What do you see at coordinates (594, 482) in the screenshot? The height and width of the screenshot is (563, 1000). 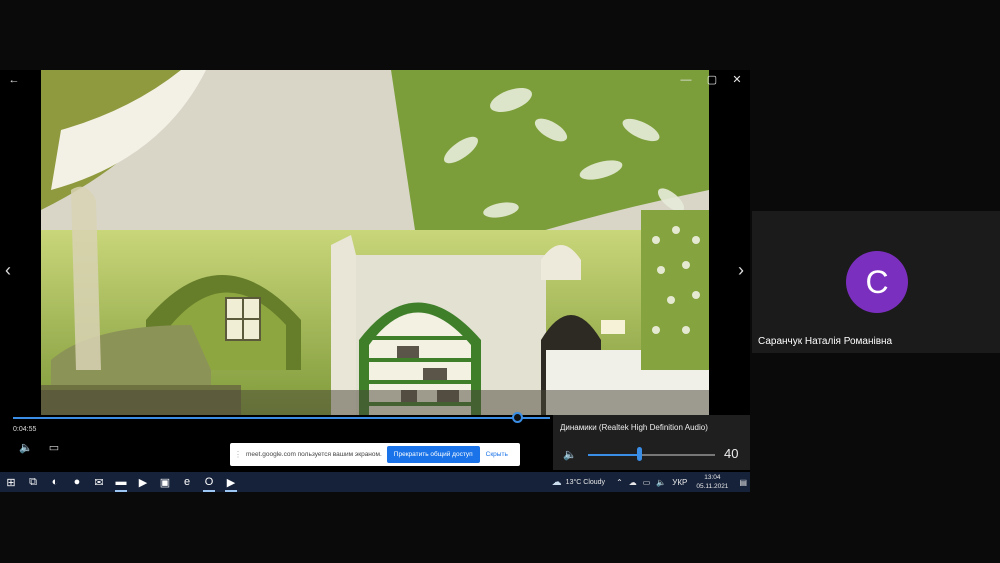 I see `weather-text: Cloudy` at bounding box center [594, 482].